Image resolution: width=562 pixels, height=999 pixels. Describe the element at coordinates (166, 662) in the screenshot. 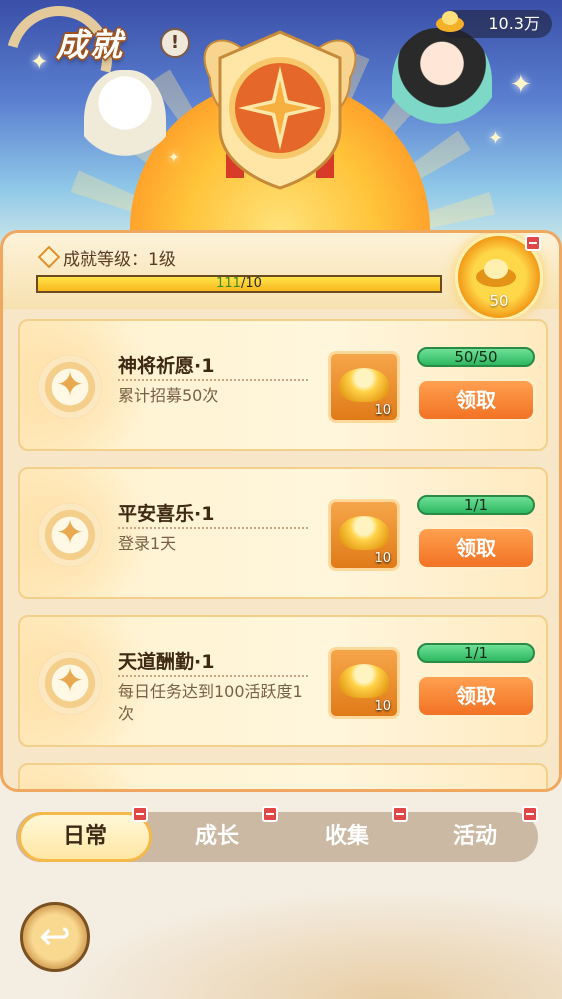

I see `achievement-name: 天道酬勤·1` at that location.